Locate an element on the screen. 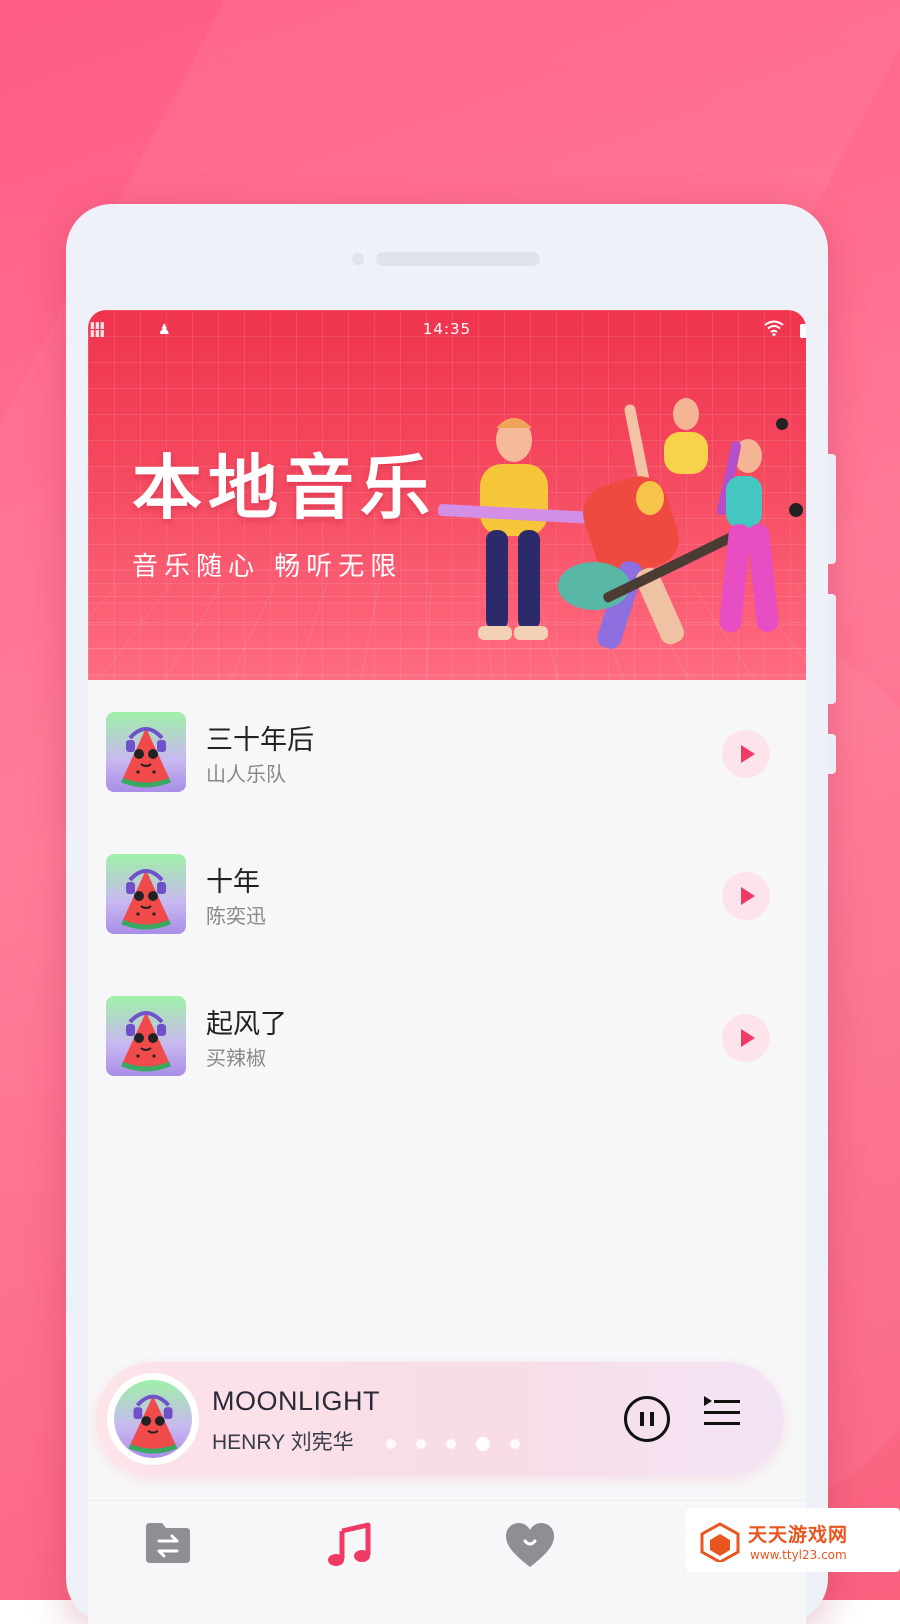 The width and height of the screenshot is (900, 1624). now-playing-cover-art is located at coordinates (153, 1419).